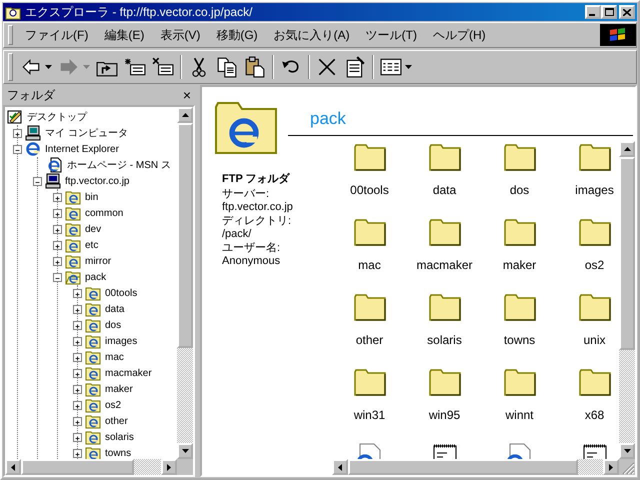  I want to click on file-name: mac, so click(369, 265).